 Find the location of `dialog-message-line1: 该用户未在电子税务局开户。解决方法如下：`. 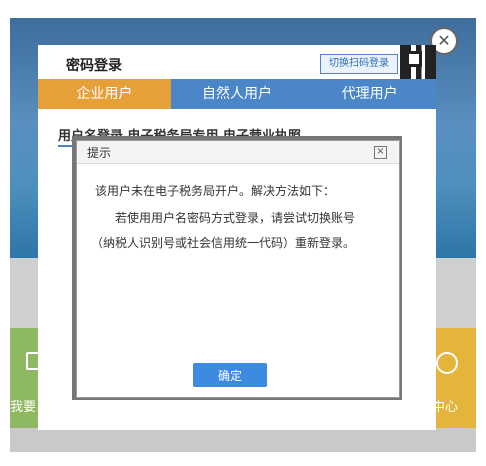

dialog-message-line1: 该用户未在电子税务局开户。解决方法如下： is located at coordinates (215, 191).